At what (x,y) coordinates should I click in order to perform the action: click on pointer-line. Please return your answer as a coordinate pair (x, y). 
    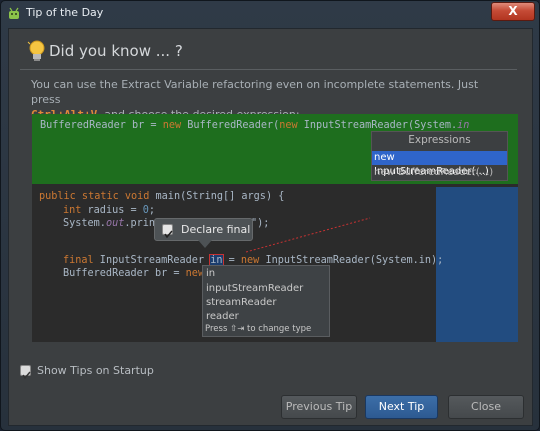
    Looking at the image, I should click on (308, 235).